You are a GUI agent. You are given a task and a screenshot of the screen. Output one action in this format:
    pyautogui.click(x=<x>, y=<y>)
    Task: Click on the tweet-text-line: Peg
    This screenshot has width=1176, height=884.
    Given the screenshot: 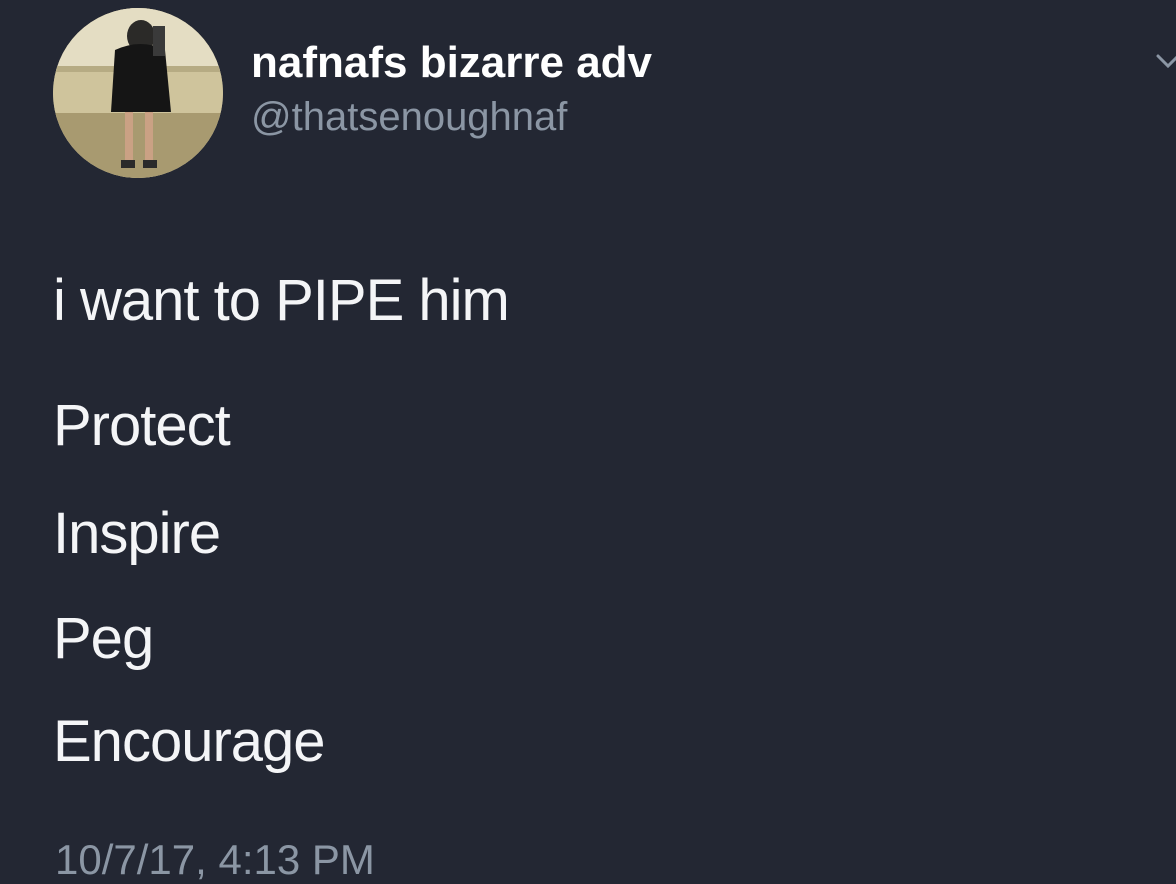 What is the action you would take?
    pyautogui.click(x=103, y=638)
    